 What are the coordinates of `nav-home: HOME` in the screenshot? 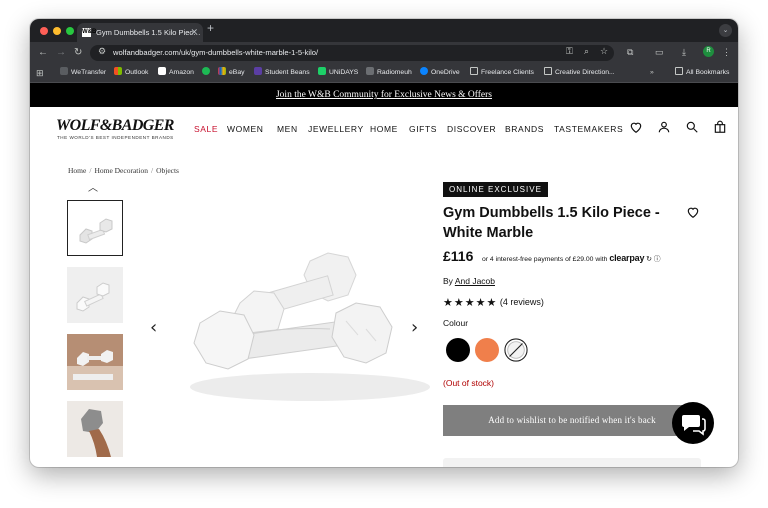 It's located at (384, 129).